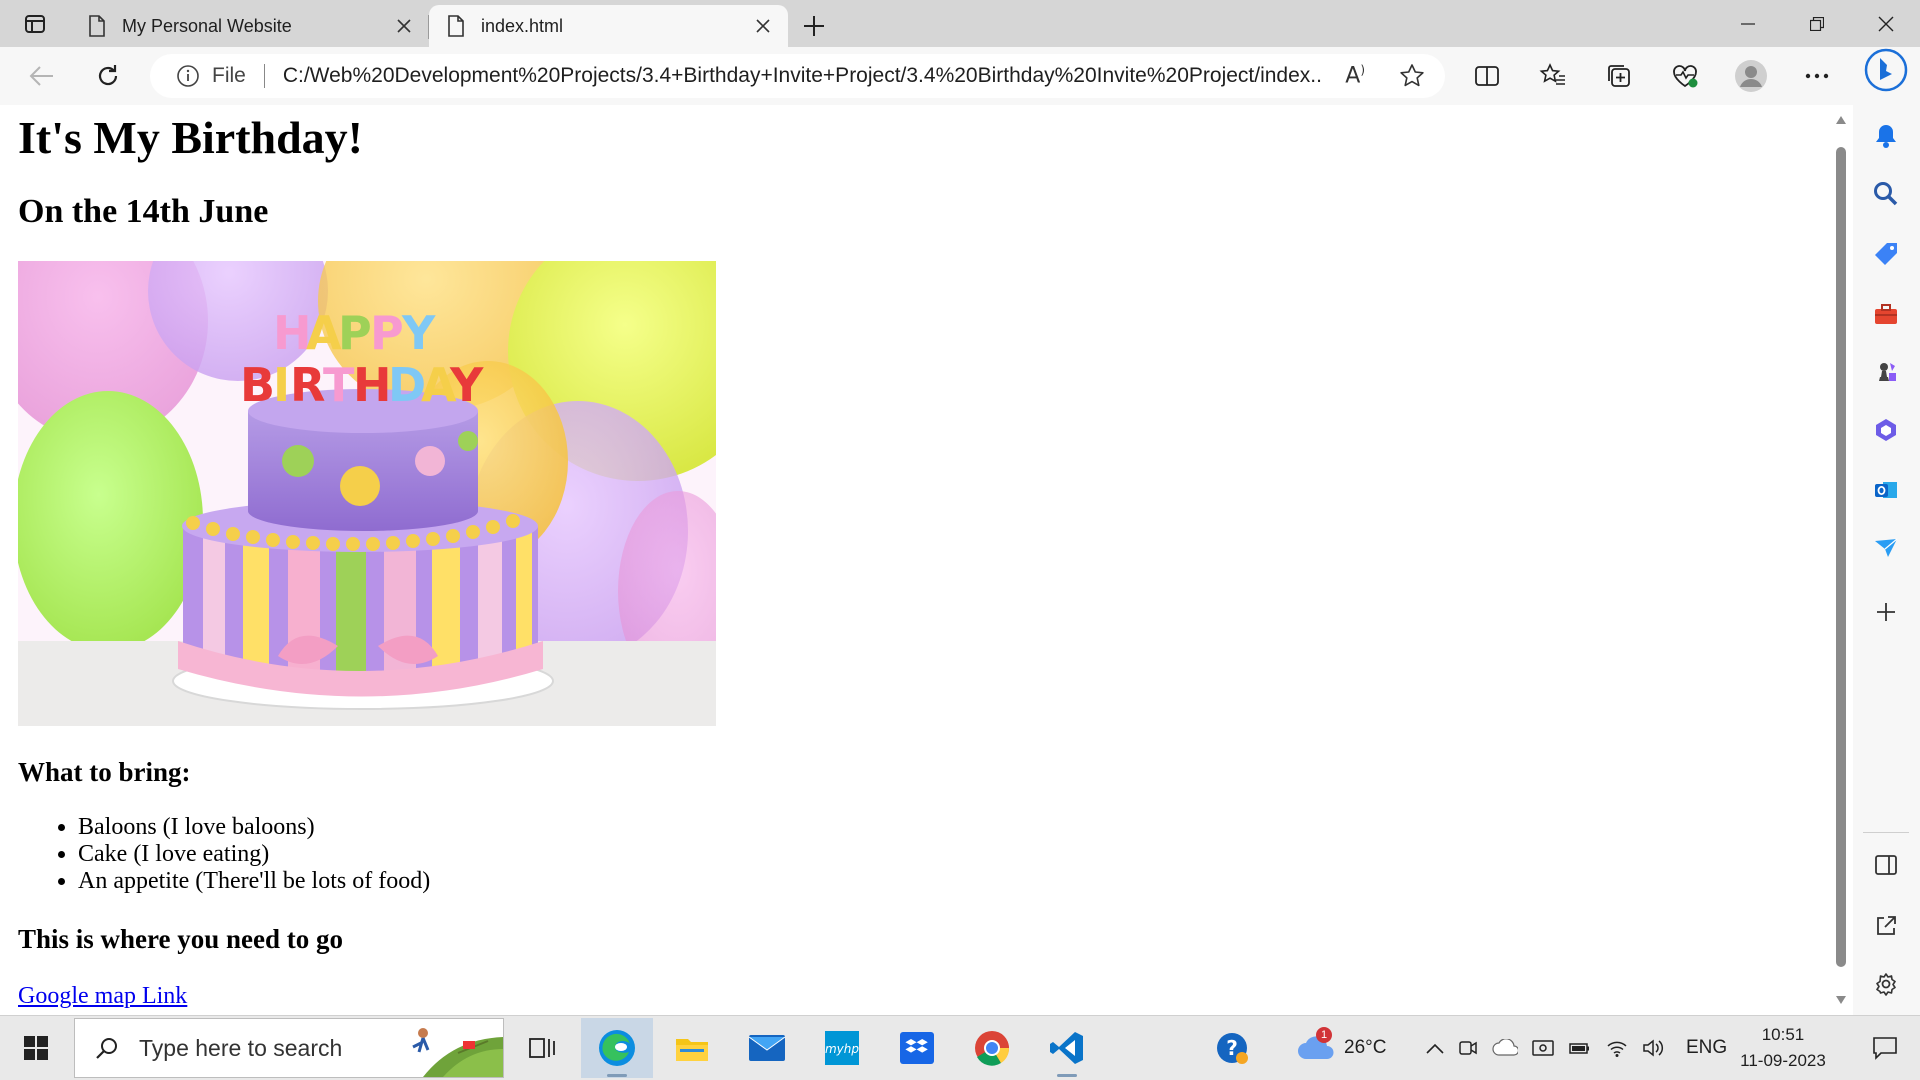 The height and width of the screenshot is (1080, 1920). I want to click on page-icon, so click(456, 26).